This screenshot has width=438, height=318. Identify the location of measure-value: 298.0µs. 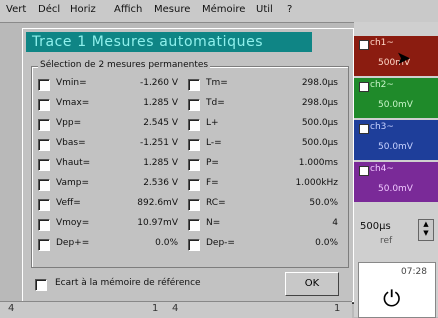
(319, 83).